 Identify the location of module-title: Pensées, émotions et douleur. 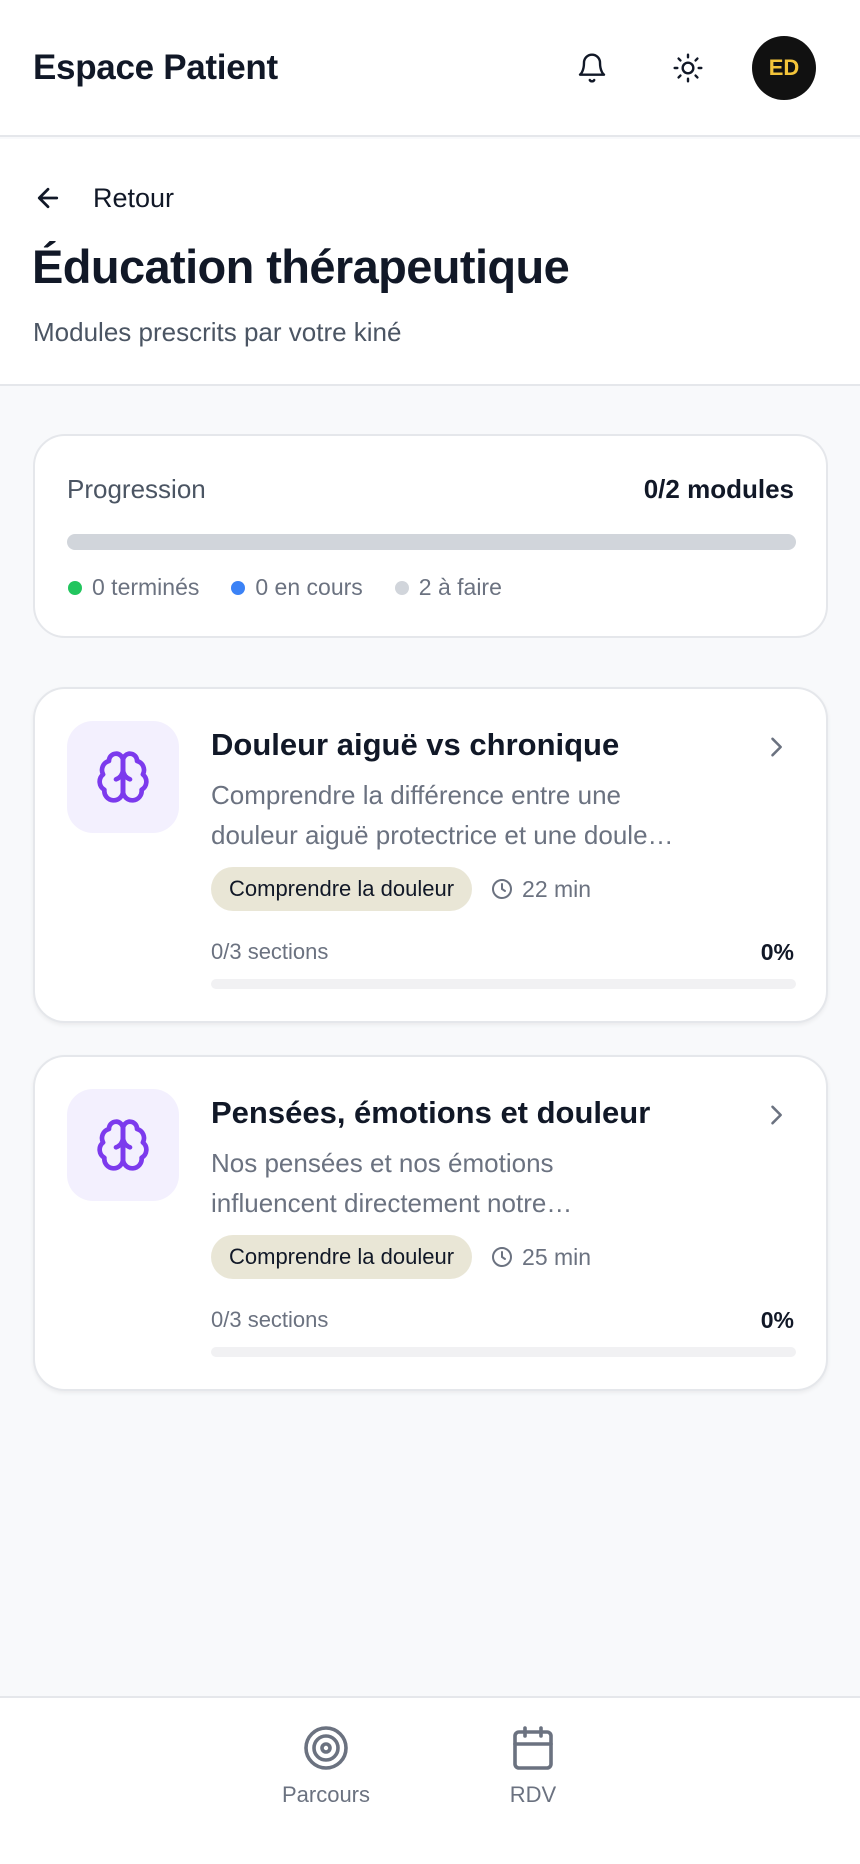
(431, 1112).